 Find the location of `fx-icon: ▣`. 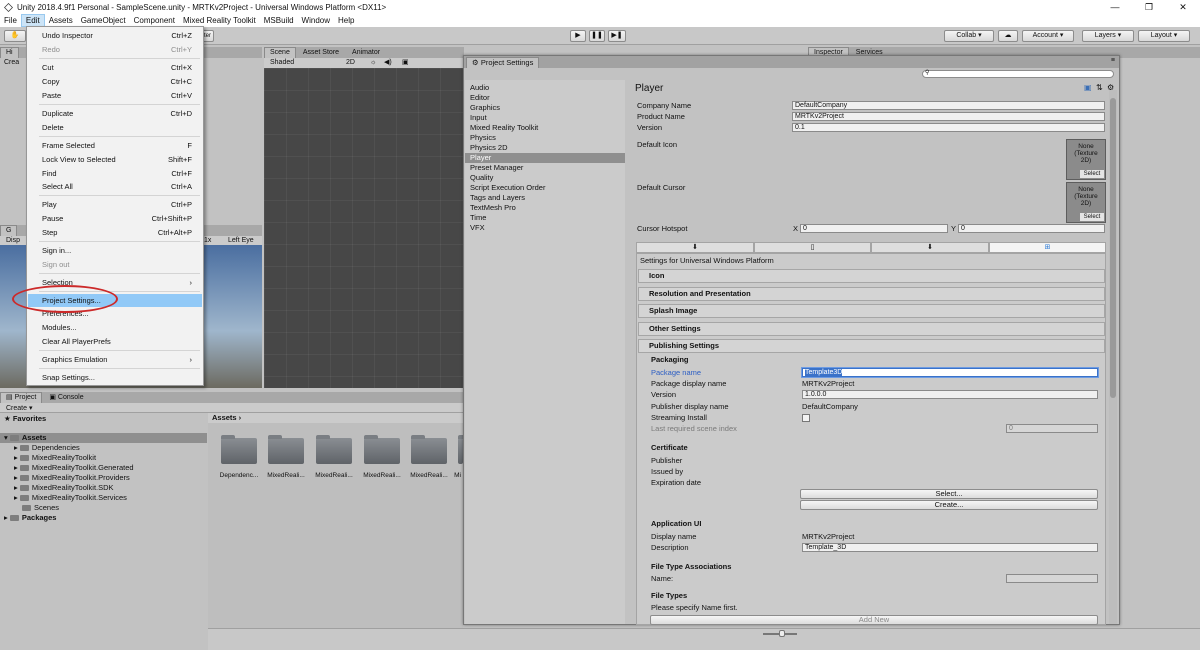

fx-icon: ▣ is located at coordinates (405, 63).